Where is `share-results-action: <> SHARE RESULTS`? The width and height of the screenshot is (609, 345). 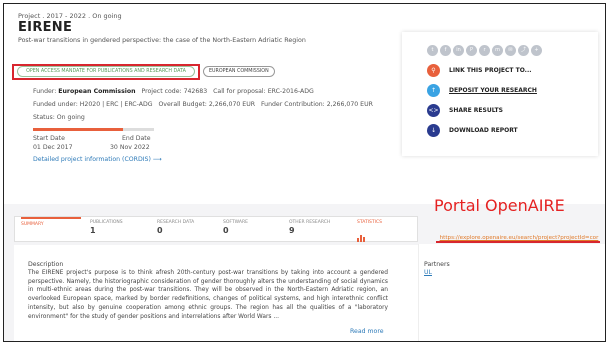
share-results-action: <> SHARE RESULTS is located at coordinates (465, 110).